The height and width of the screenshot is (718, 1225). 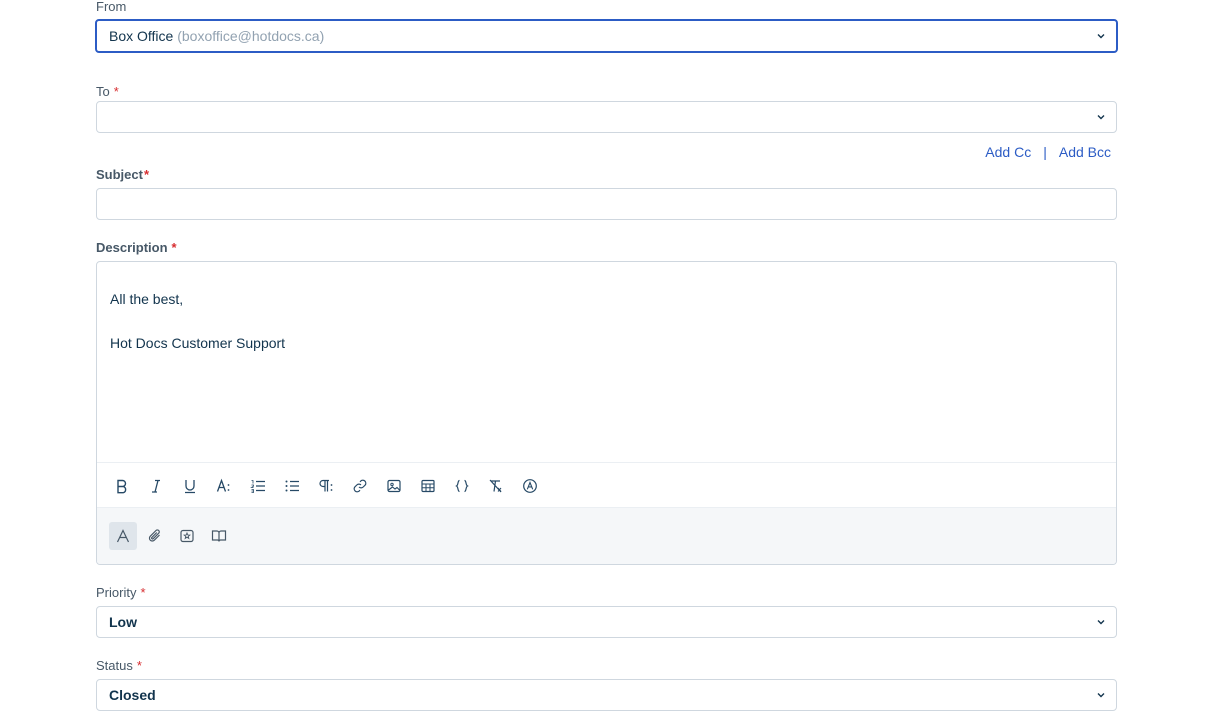 What do you see at coordinates (1048, 152) in the screenshot?
I see `cc-bcc-links: Add Cc | Add Bcc` at bounding box center [1048, 152].